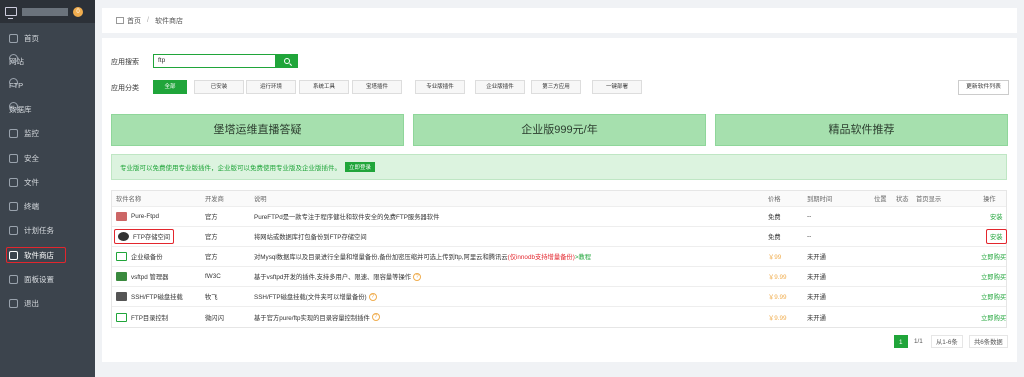 This screenshot has height=377, width=1024. I want to click on disk-mount-icon, so click(121, 296).